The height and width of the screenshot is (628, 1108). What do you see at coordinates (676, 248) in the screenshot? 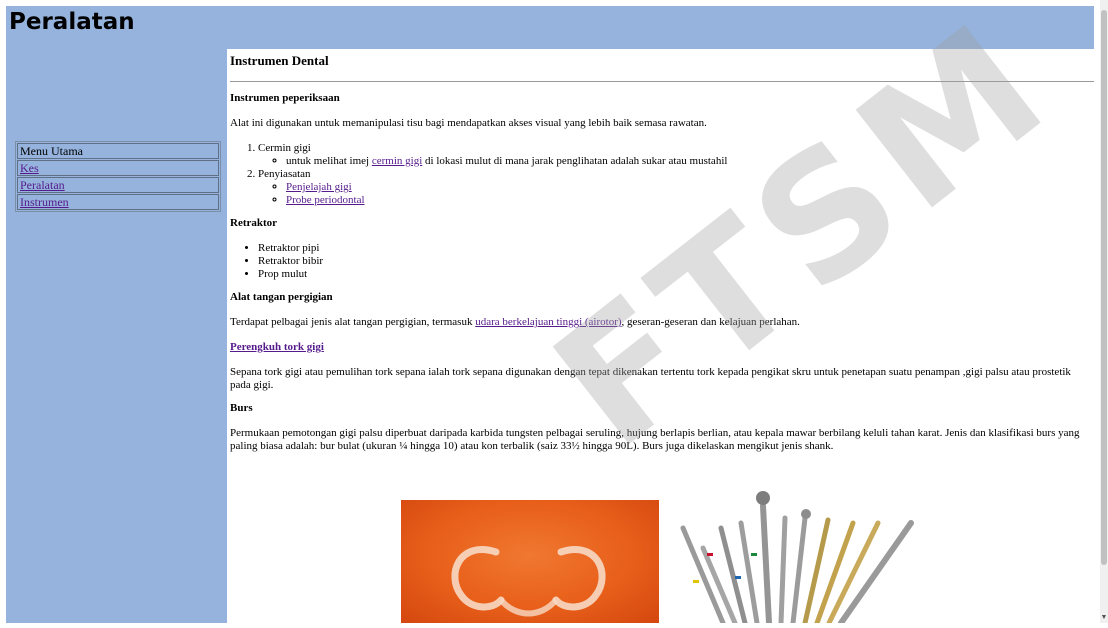
I see `list-item: Retraktor pipi` at bounding box center [676, 248].